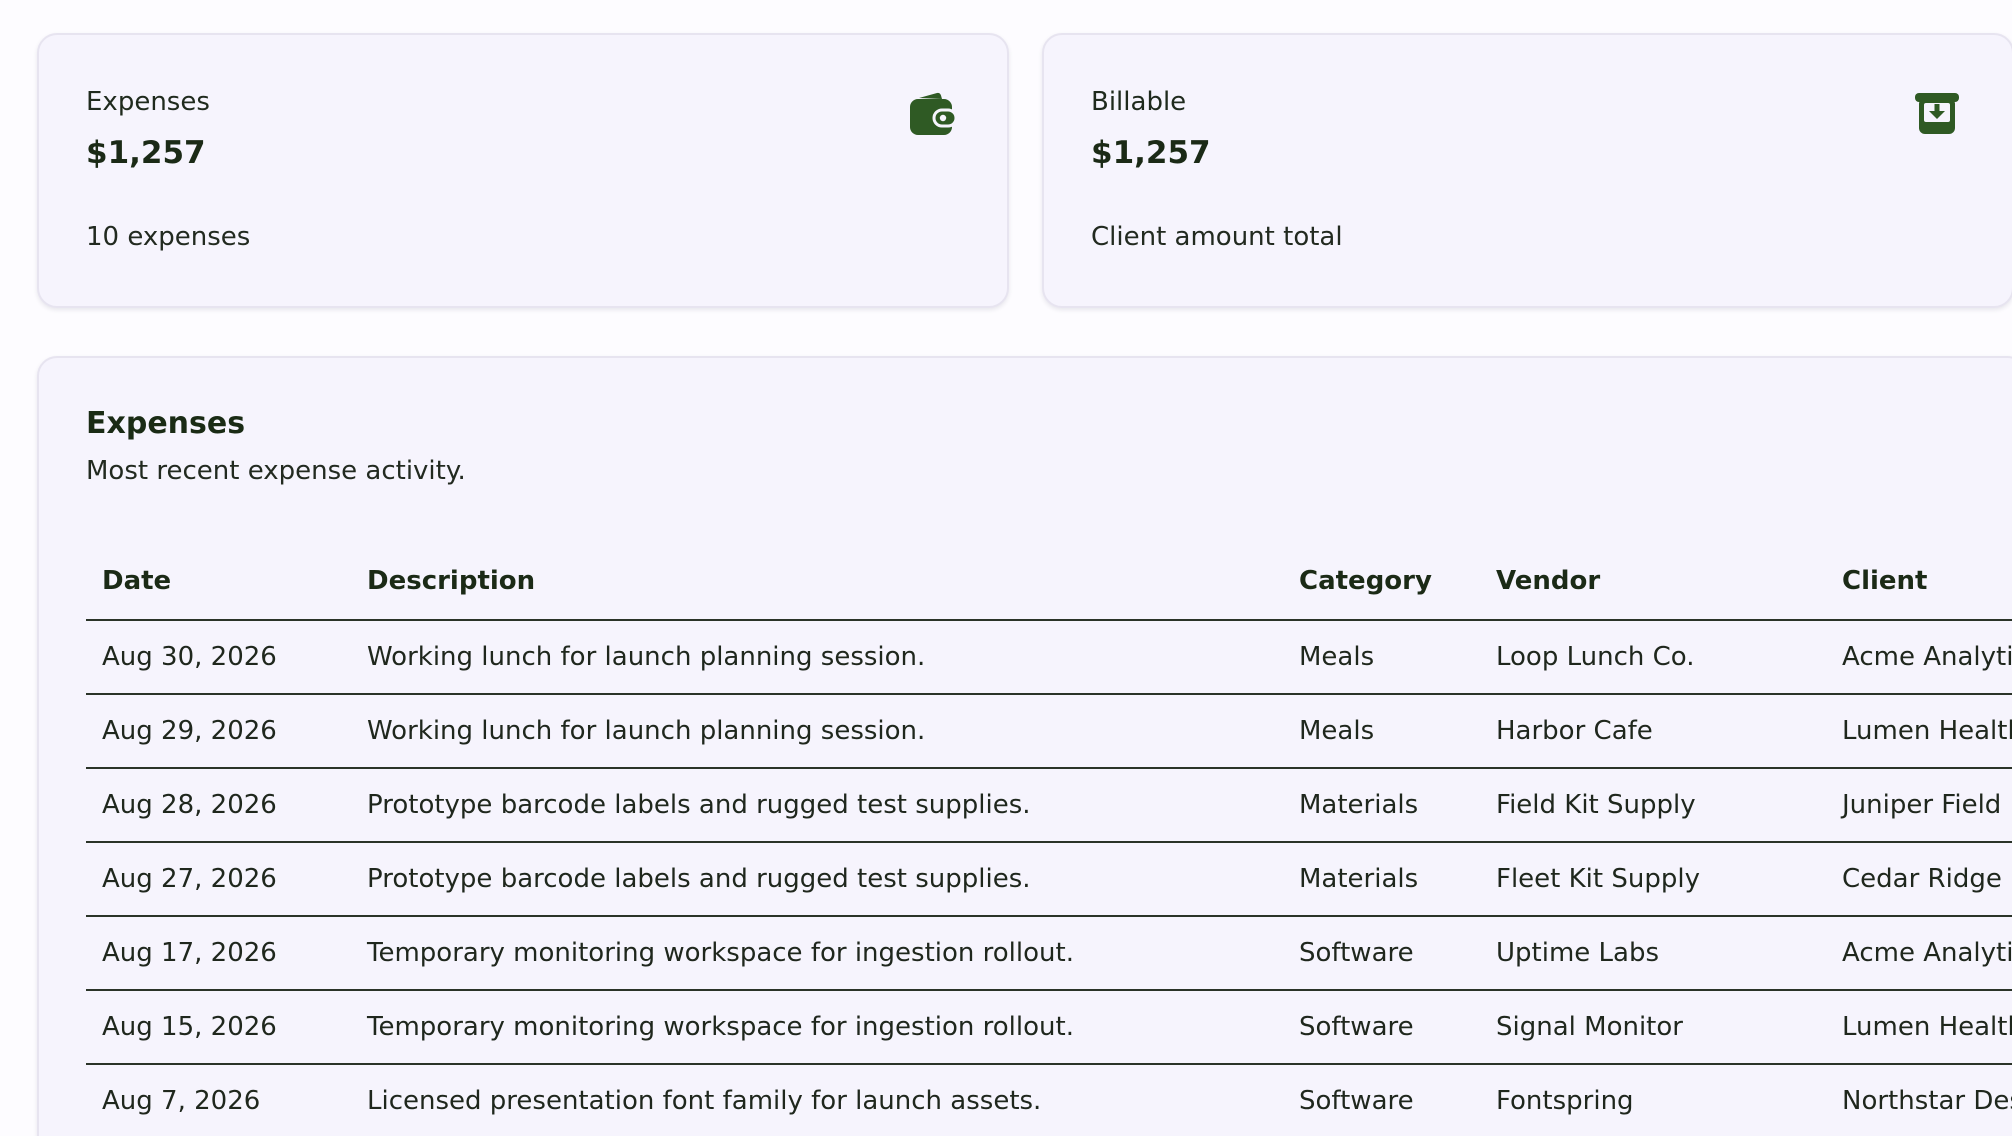 This screenshot has width=2012, height=1136. Describe the element at coordinates (1217, 237) in the screenshot. I see `billable-summary-subtext: Client amount total` at that location.